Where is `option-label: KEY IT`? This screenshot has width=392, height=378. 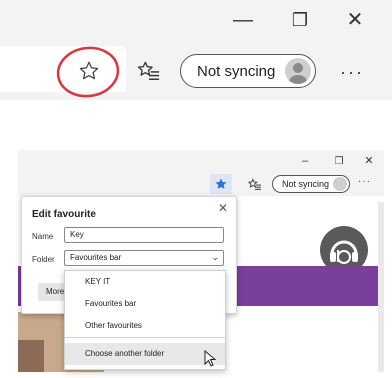 option-label: KEY IT is located at coordinates (98, 281).